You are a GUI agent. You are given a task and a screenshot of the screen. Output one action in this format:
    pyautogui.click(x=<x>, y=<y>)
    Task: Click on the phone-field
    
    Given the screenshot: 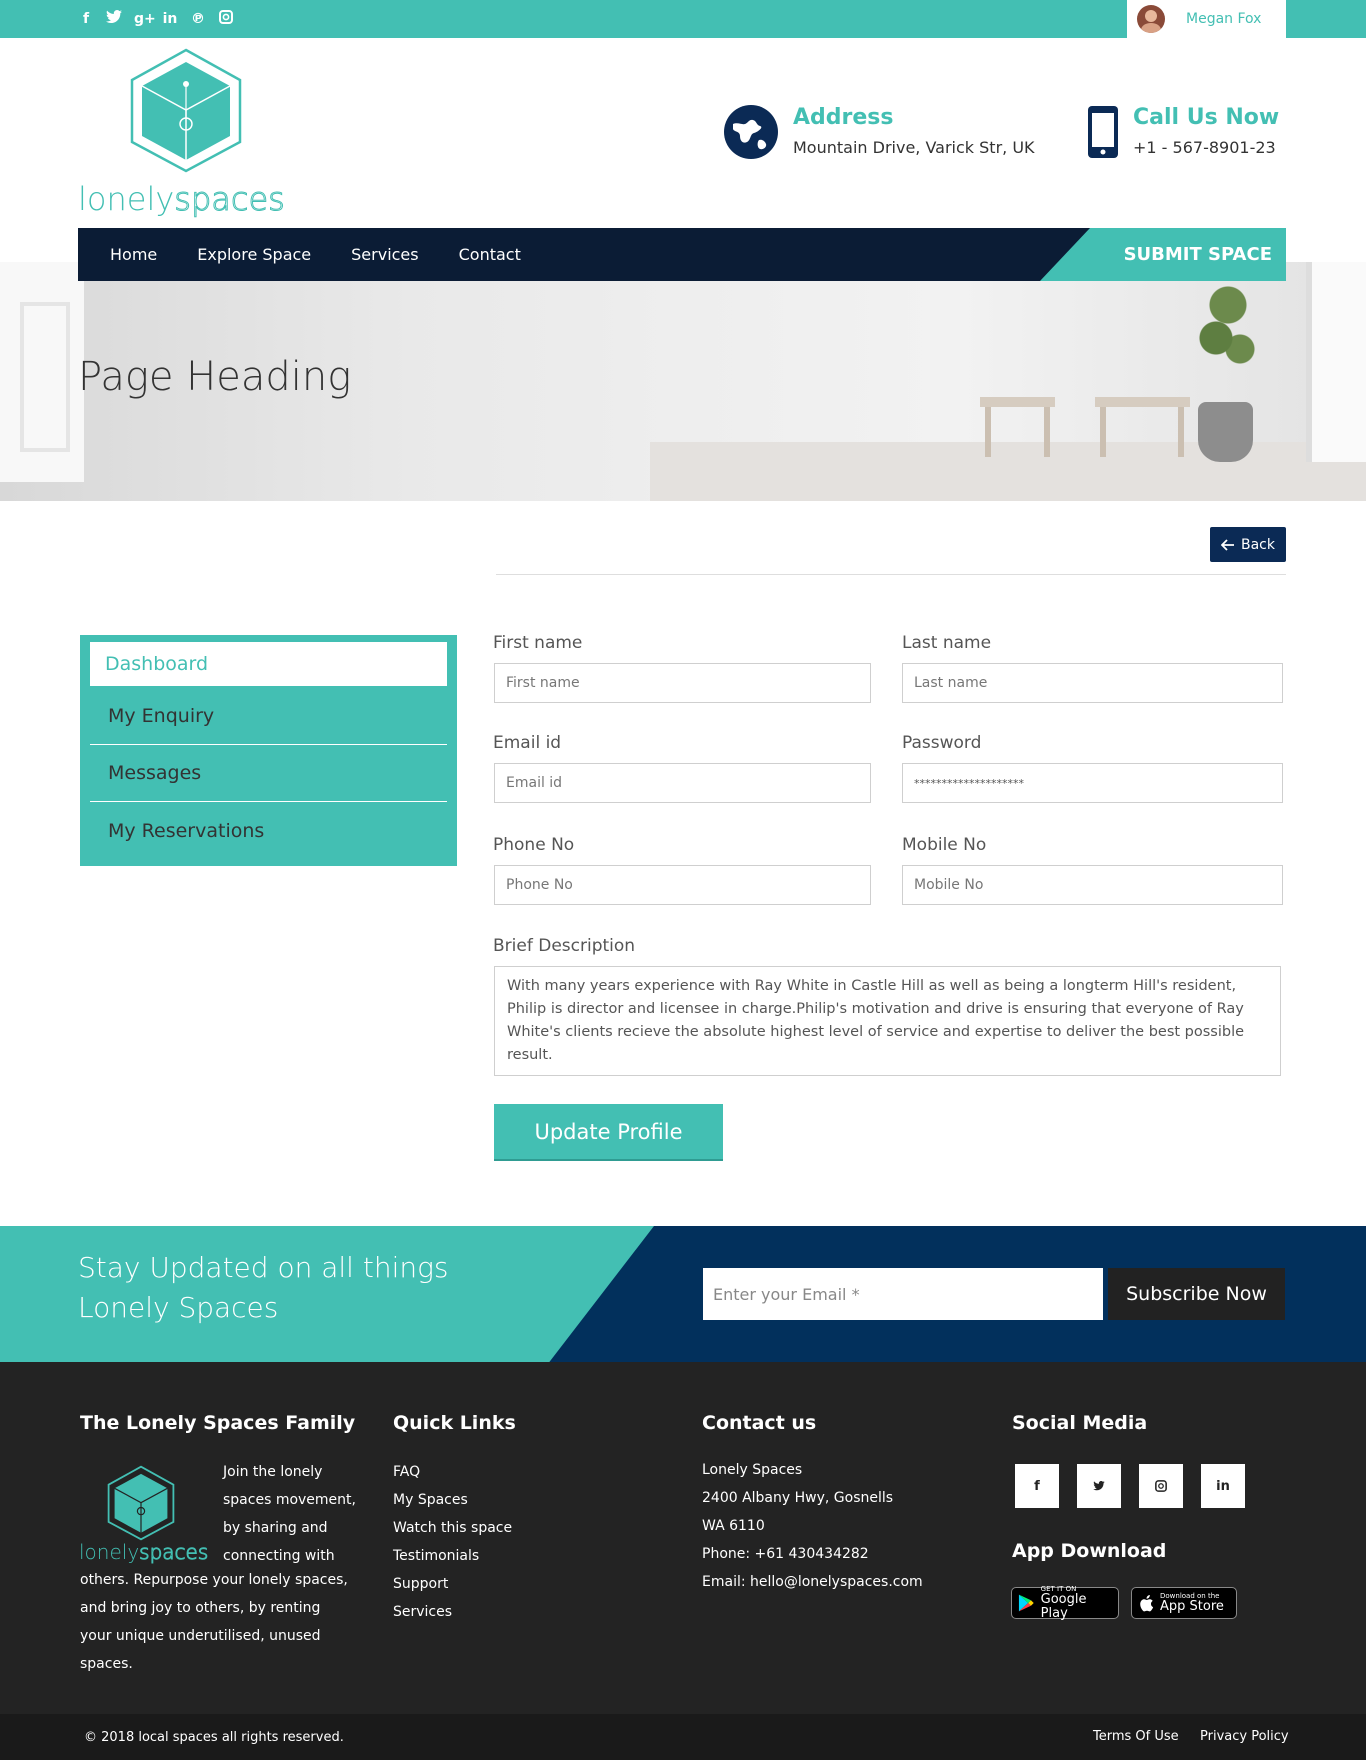 What is the action you would take?
    pyautogui.click(x=682, y=885)
    